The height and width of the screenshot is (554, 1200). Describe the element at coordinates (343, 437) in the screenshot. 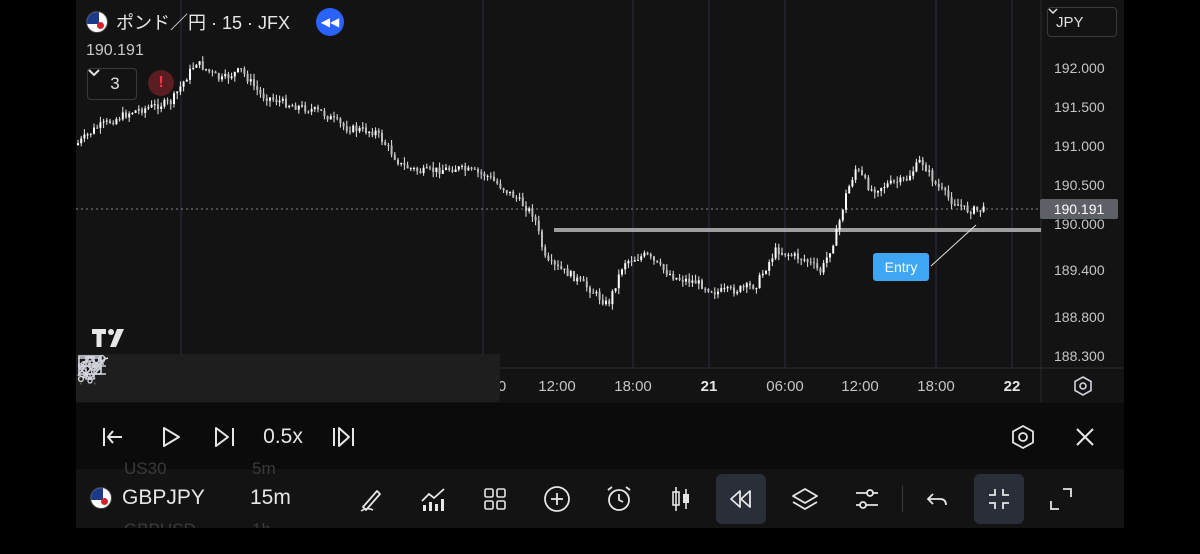

I see `jump-to-realtime-icon` at that location.